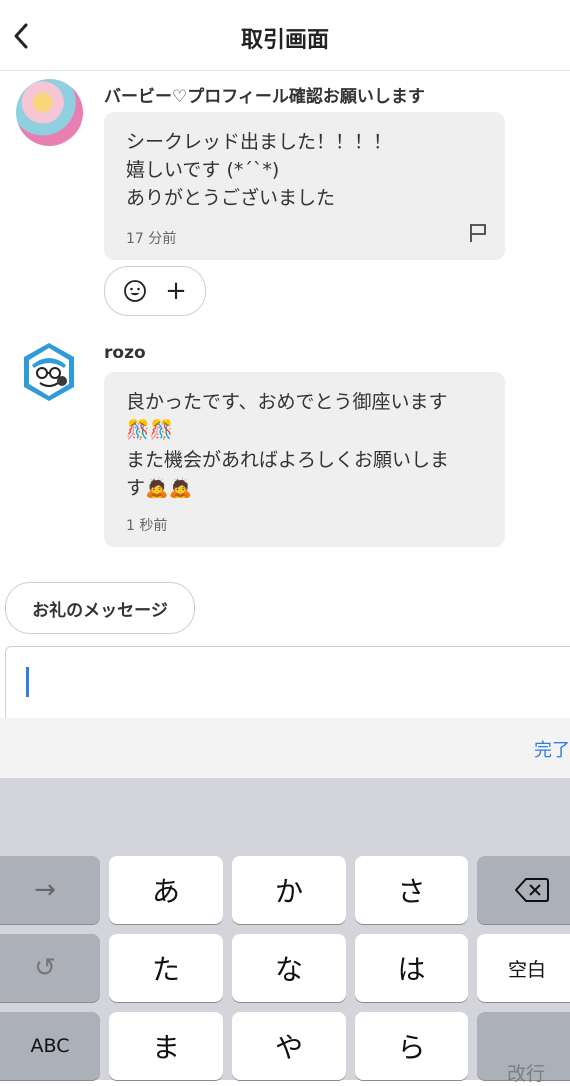 Image resolution: width=570 pixels, height=1086 pixels. Describe the element at coordinates (284, 40) in the screenshot. I see `page-title: 取引画面` at that location.